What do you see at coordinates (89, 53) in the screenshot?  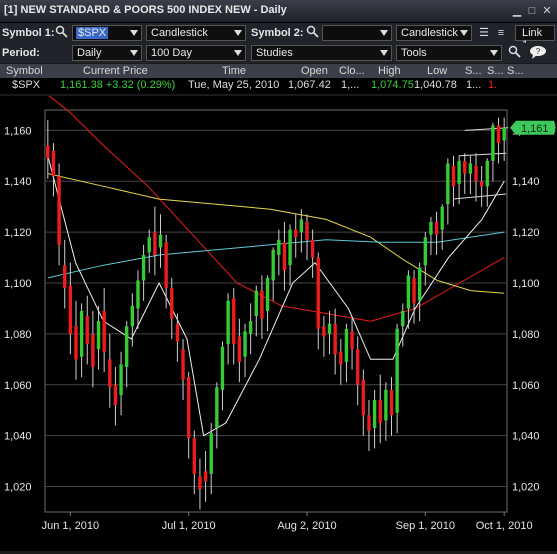 I see `period-value: Daily` at bounding box center [89, 53].